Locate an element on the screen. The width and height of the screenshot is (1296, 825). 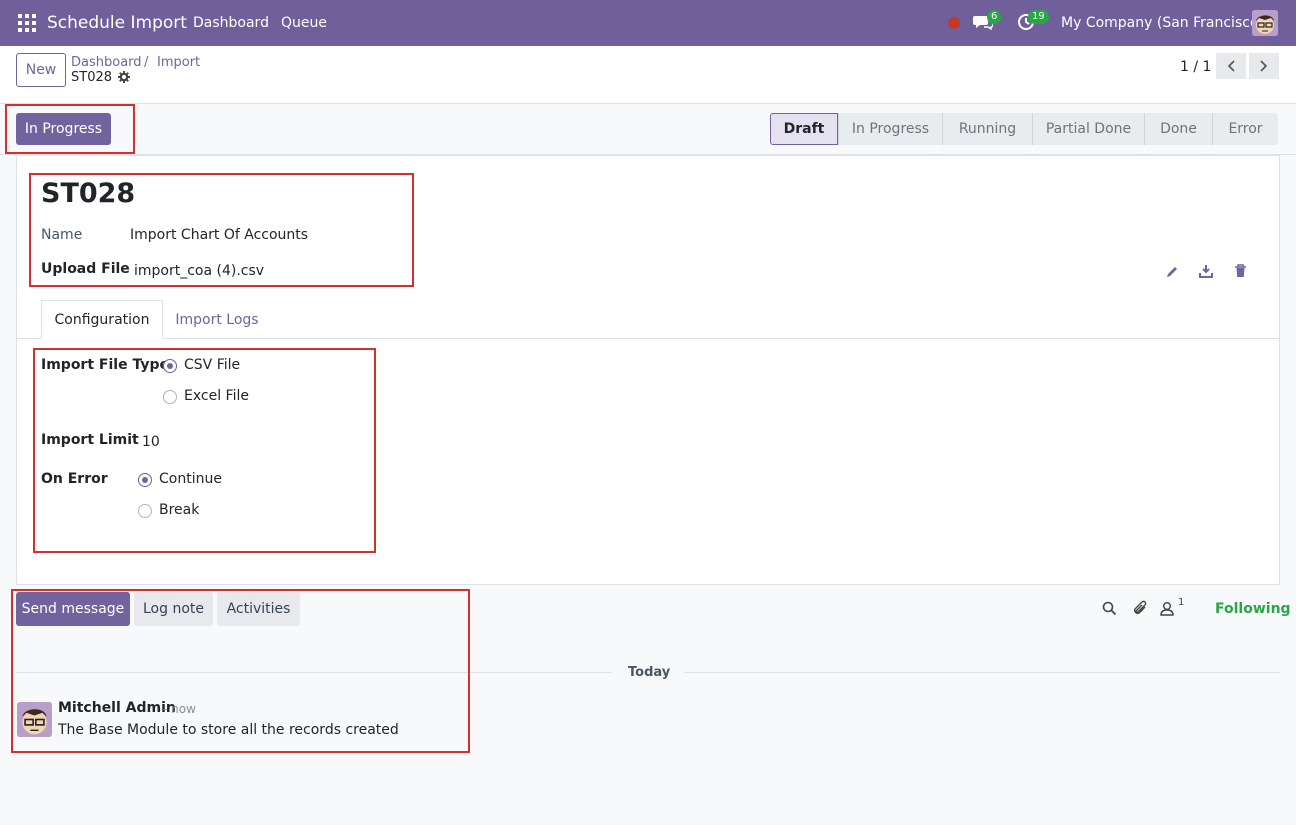
pager-next-button is located at coordinates (1264, 66).